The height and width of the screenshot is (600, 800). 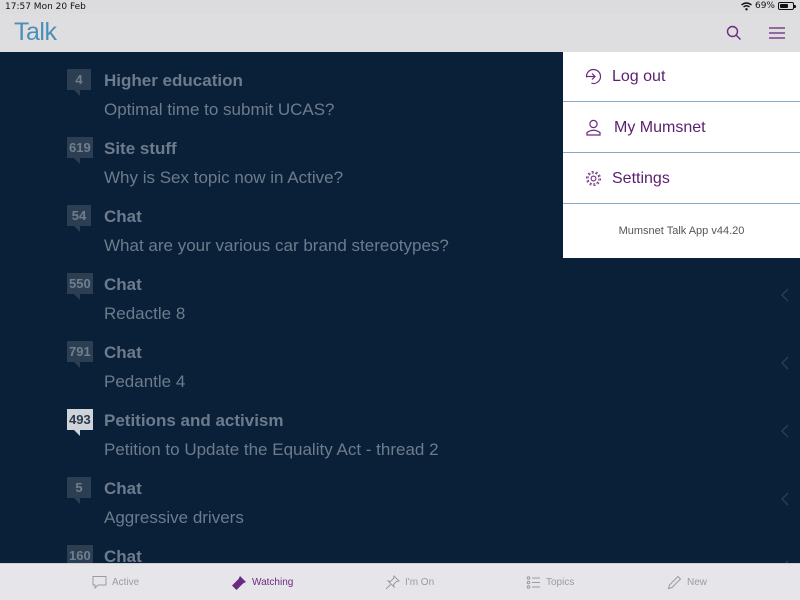 What do you see at coordinates (681, 179) in the screenshot?
I see `settings-button: Settings` at bounding box center [681, 179].